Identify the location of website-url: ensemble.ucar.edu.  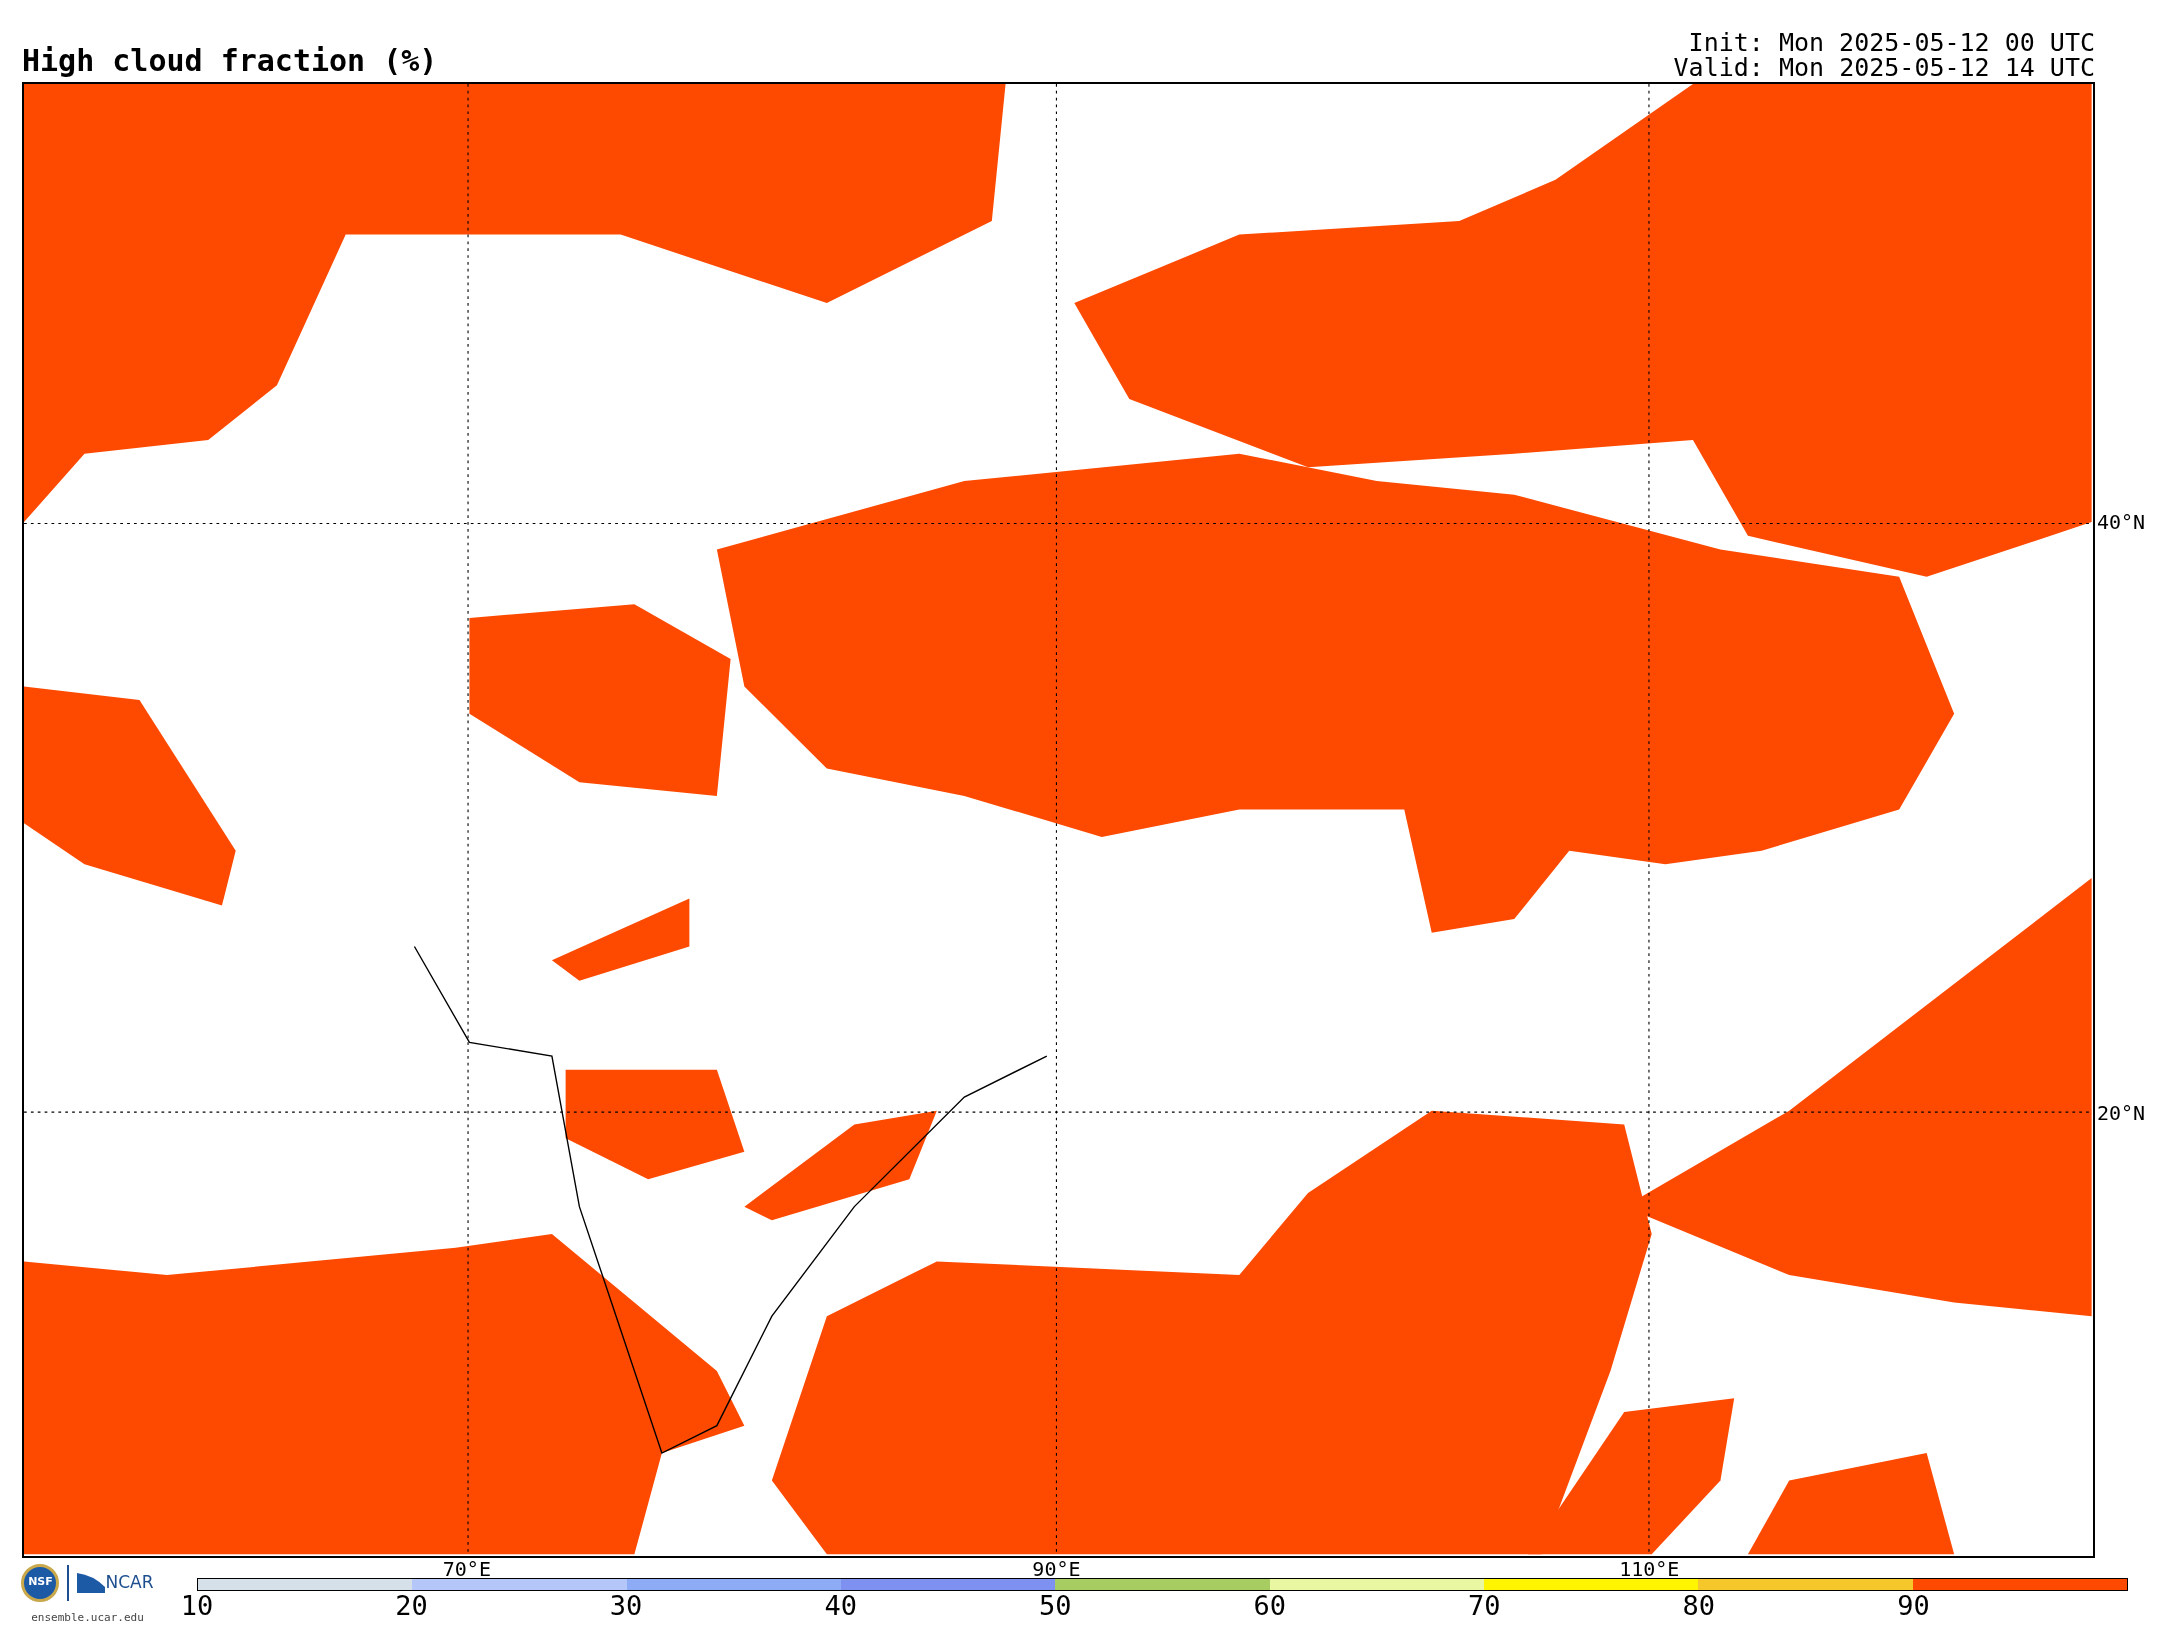
(87, 1617).